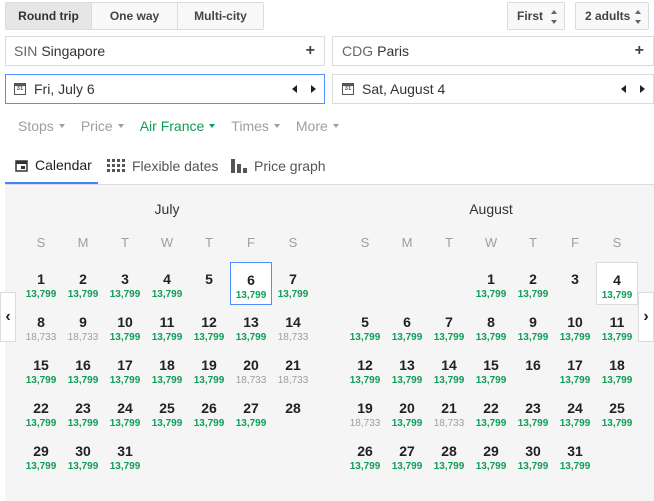 The image size is (654, 501). Describe the element at coordinates (612, 16) in the screenshot. I see `passengers-select: 2 adults` at that location.